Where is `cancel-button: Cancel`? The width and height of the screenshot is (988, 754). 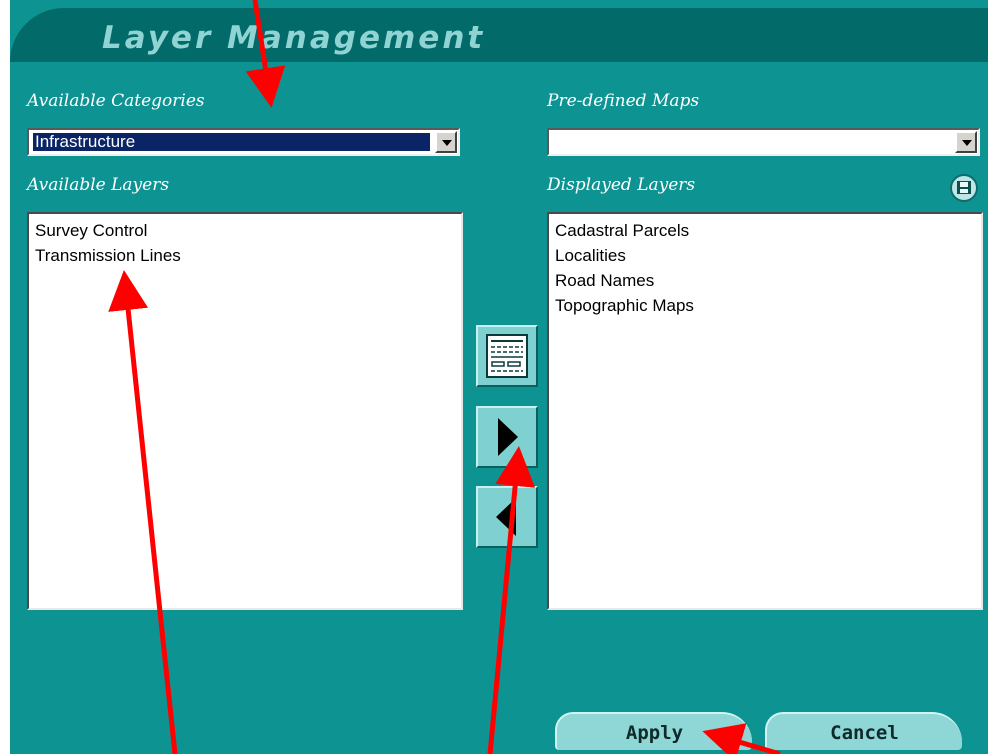 cancel-button: Cancel is located at coordinates (863, 731).